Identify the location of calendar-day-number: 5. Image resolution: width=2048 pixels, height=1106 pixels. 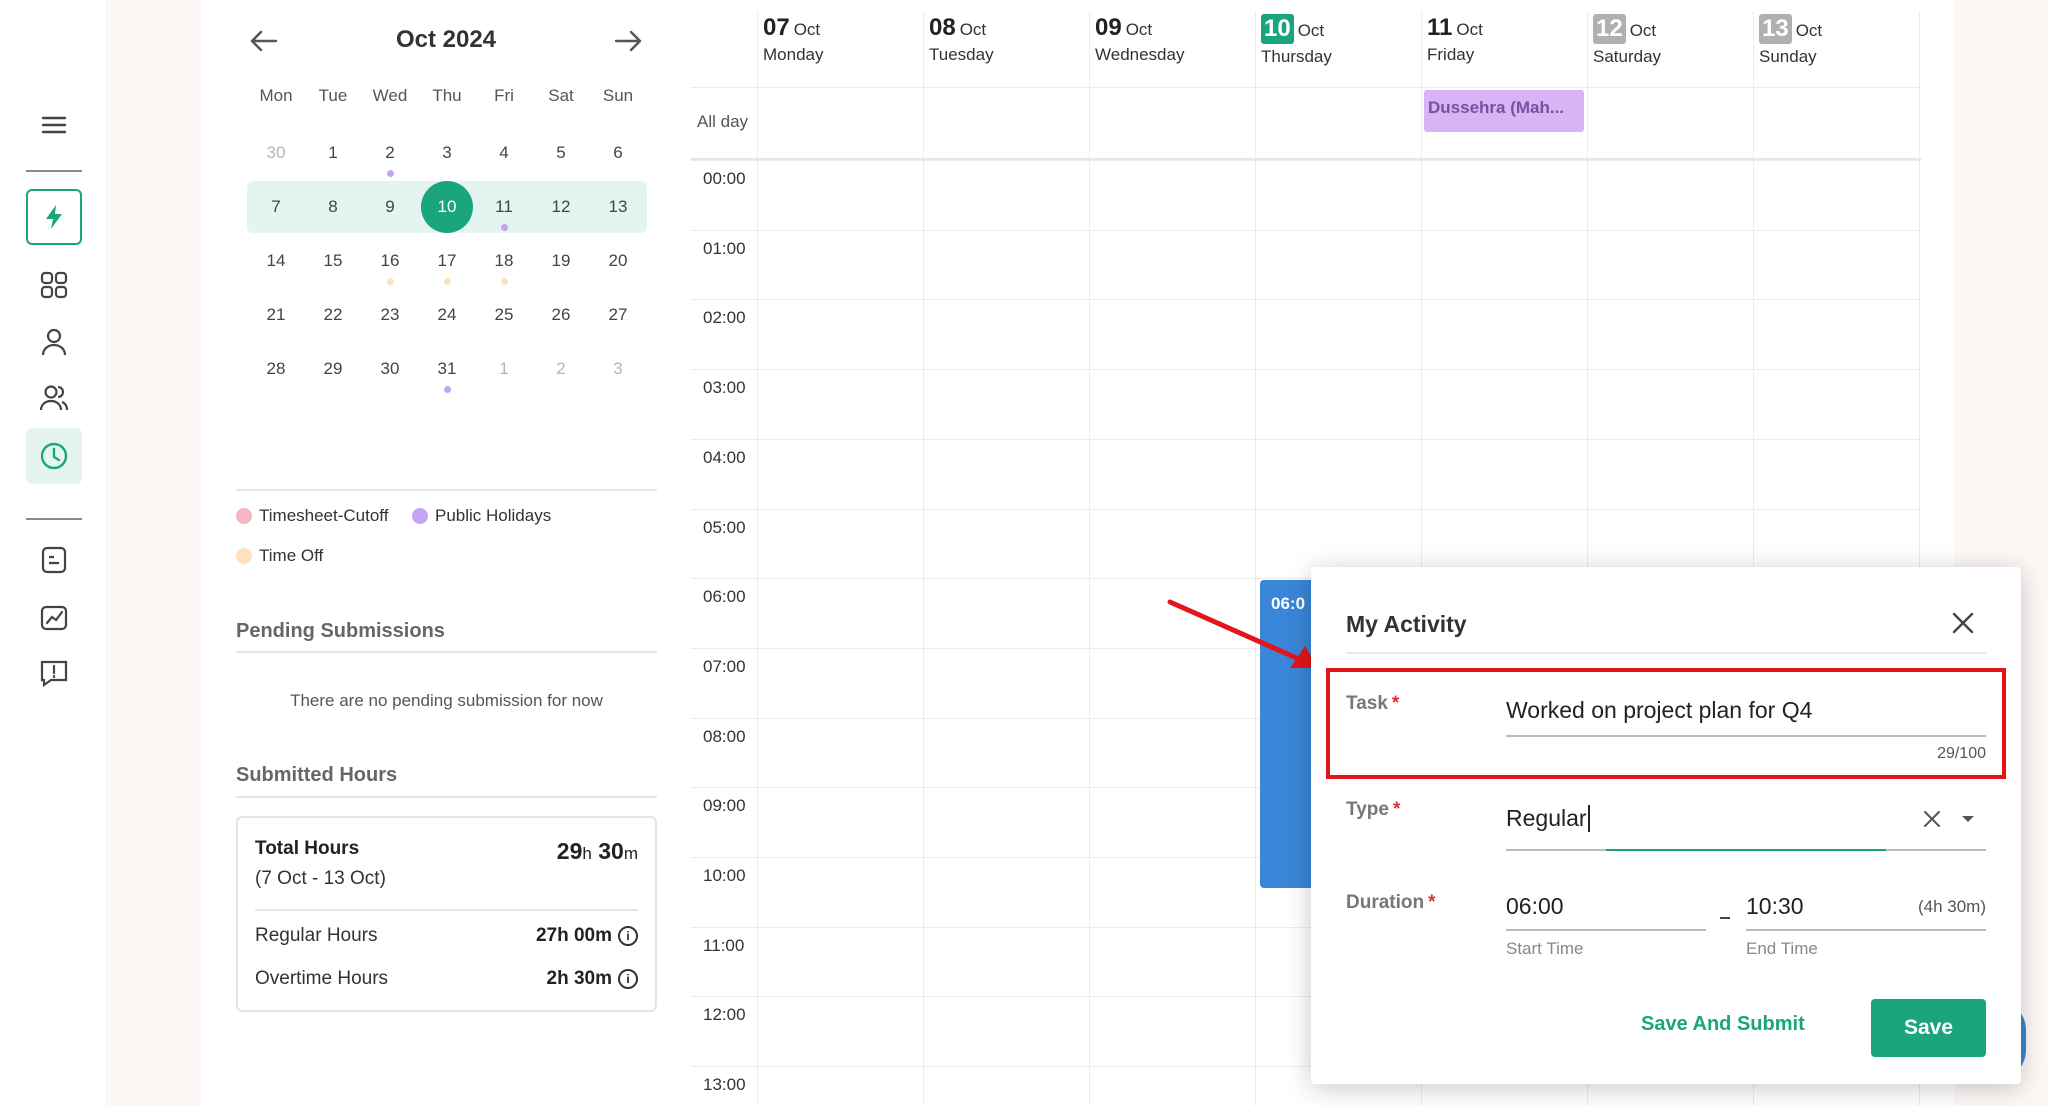
(561, 152).